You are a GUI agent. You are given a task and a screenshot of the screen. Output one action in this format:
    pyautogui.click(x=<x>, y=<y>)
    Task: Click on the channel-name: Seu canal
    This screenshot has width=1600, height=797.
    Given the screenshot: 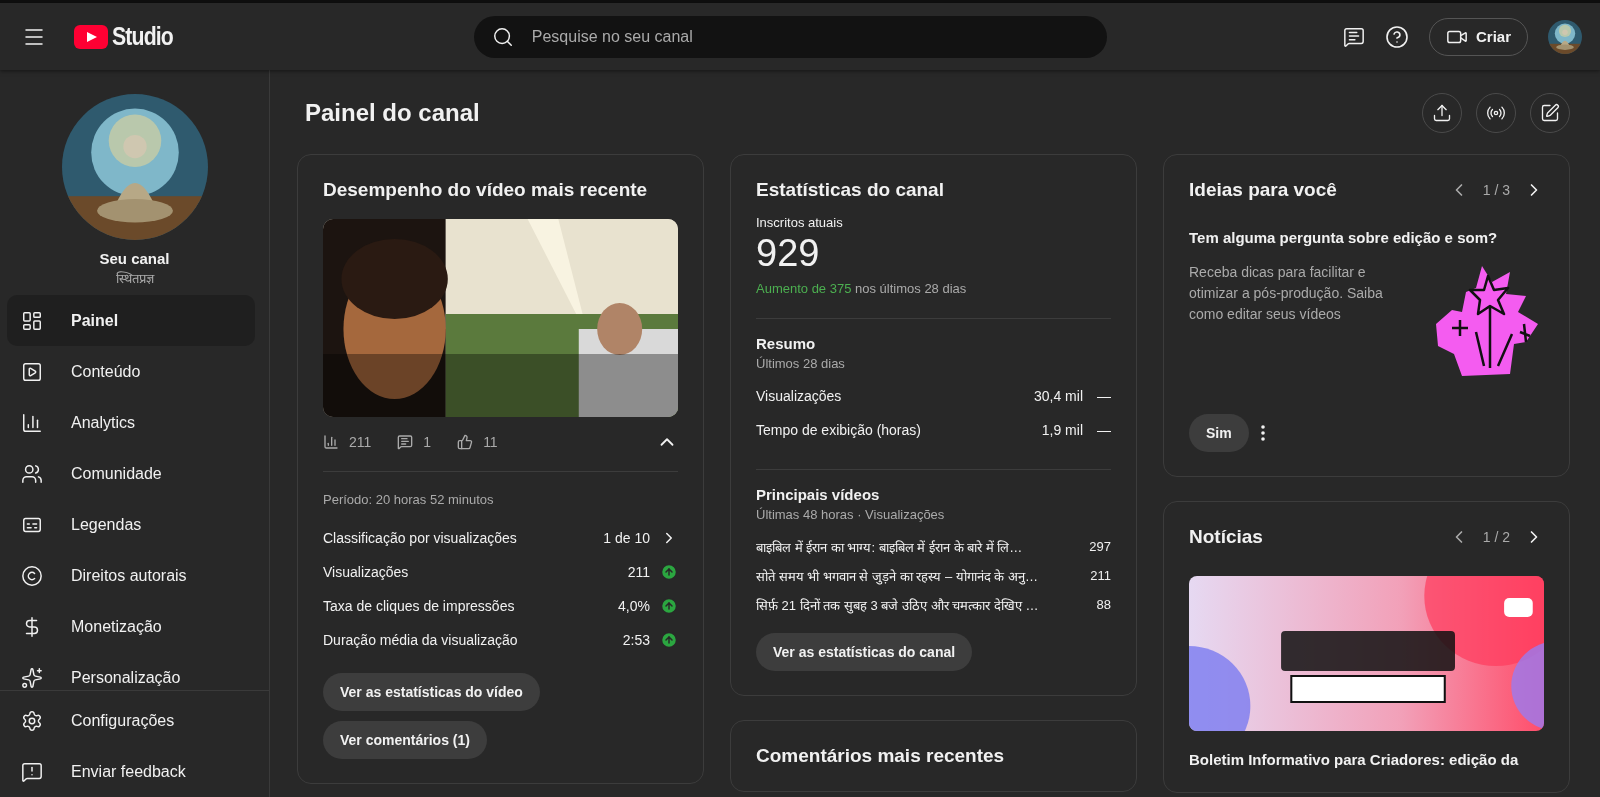 What is the action you would take?
    pyautogui.click(x=134, y=258)
    